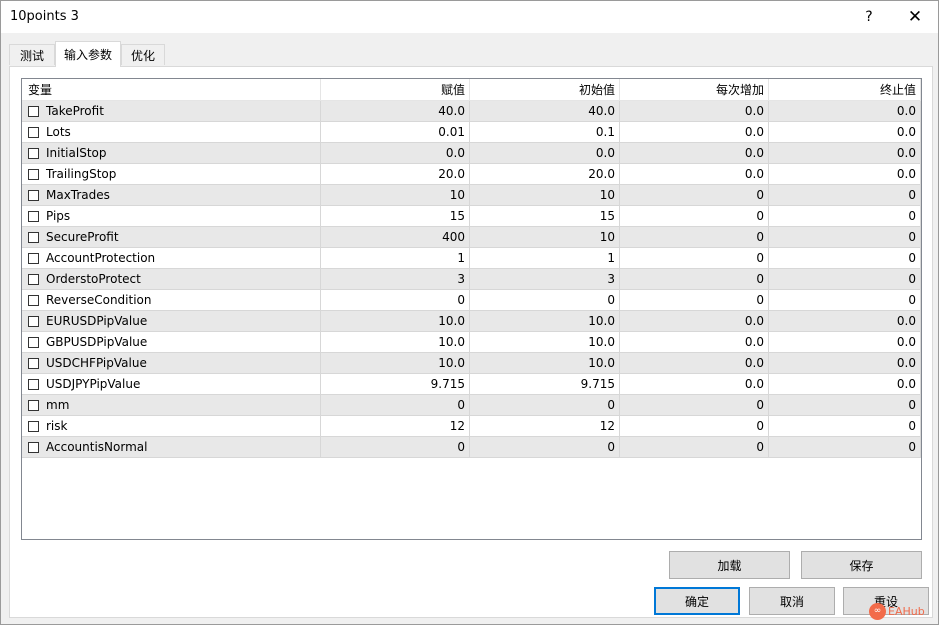 The width and height of the screenshot is (939, 625). Describe the element at coordinates (143, 54) in the screenshot. I see `tab-optimization: 优化` at that location.